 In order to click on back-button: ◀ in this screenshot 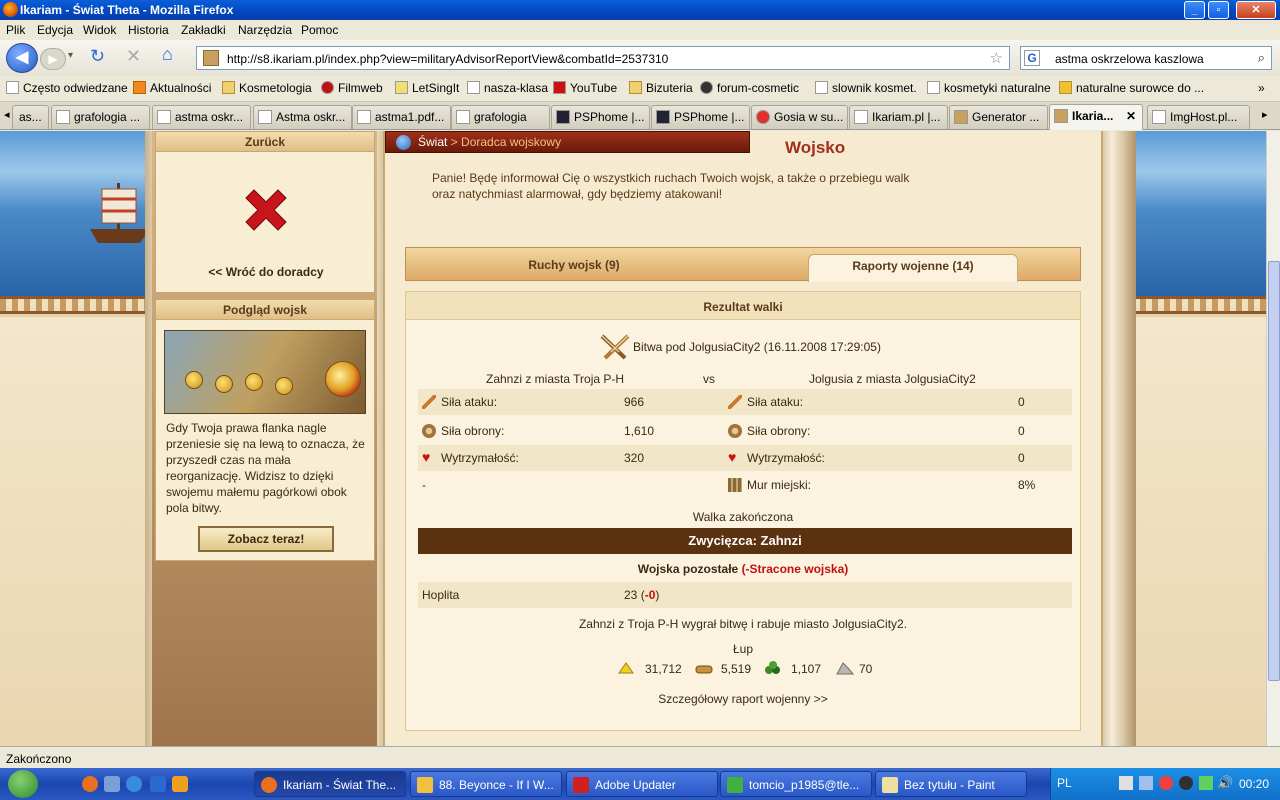, I will do `click(22, 58)`.